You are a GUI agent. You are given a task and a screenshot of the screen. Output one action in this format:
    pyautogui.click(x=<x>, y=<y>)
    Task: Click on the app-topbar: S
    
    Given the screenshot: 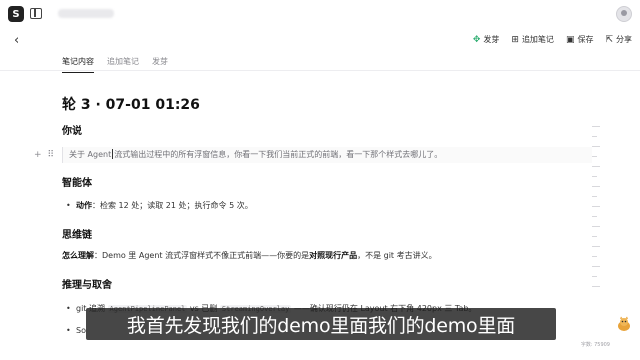 What is the action you would take?
    pyautogui.click(x=320, y=14)
    